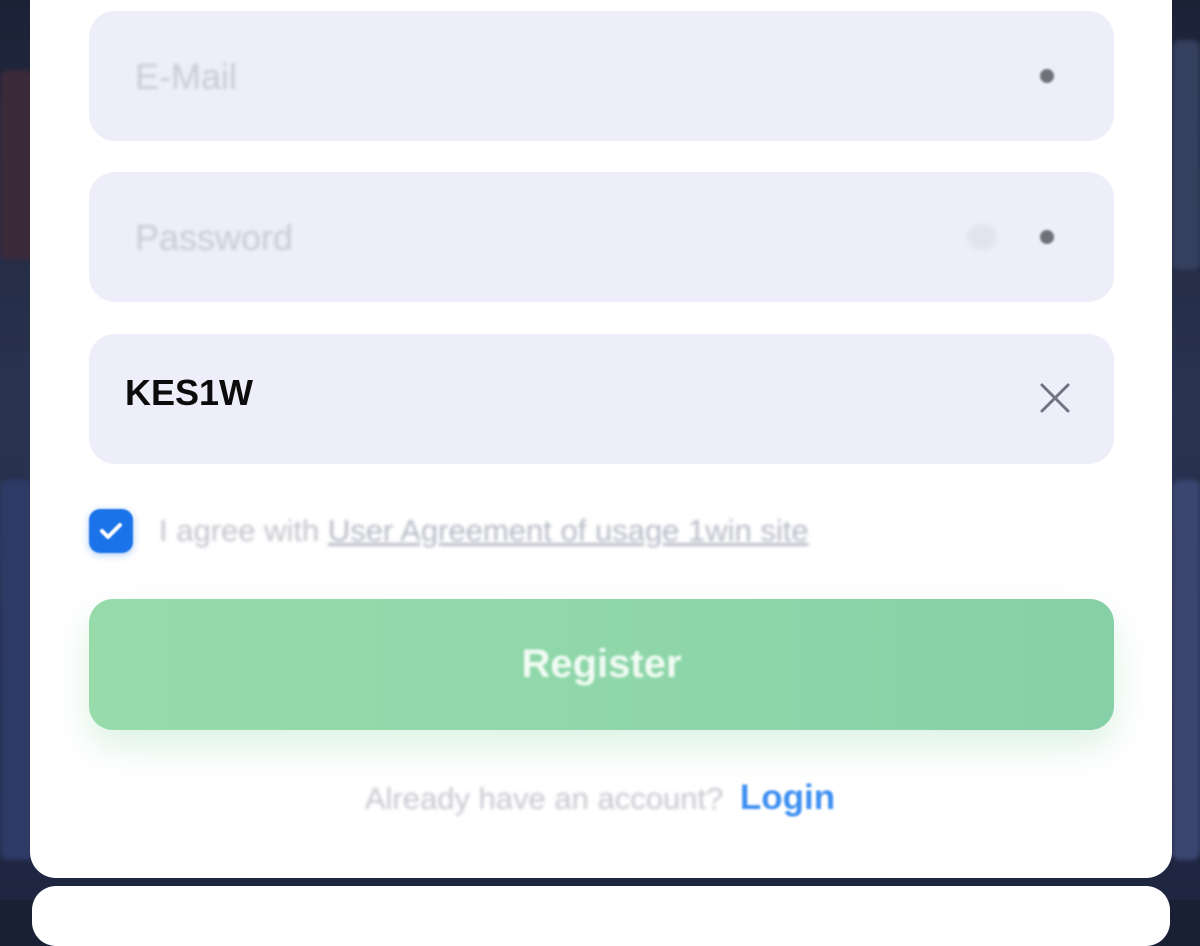 The width and height of the screenshot is (1200, 946). I want to click on next-card, so click(601, 916).